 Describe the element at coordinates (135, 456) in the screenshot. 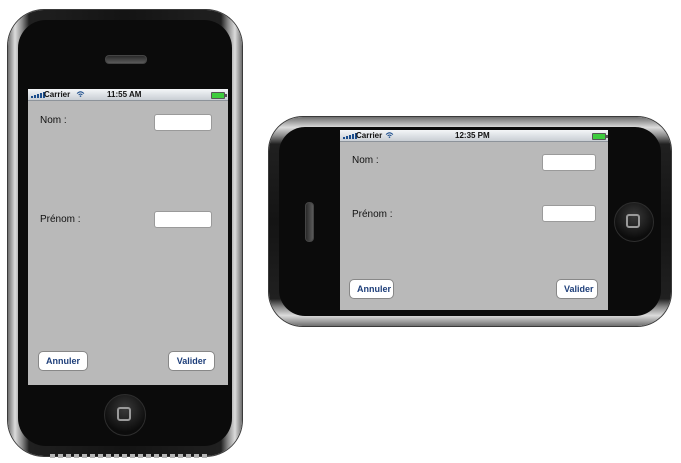

I see `bottom-partial-text` at that location.